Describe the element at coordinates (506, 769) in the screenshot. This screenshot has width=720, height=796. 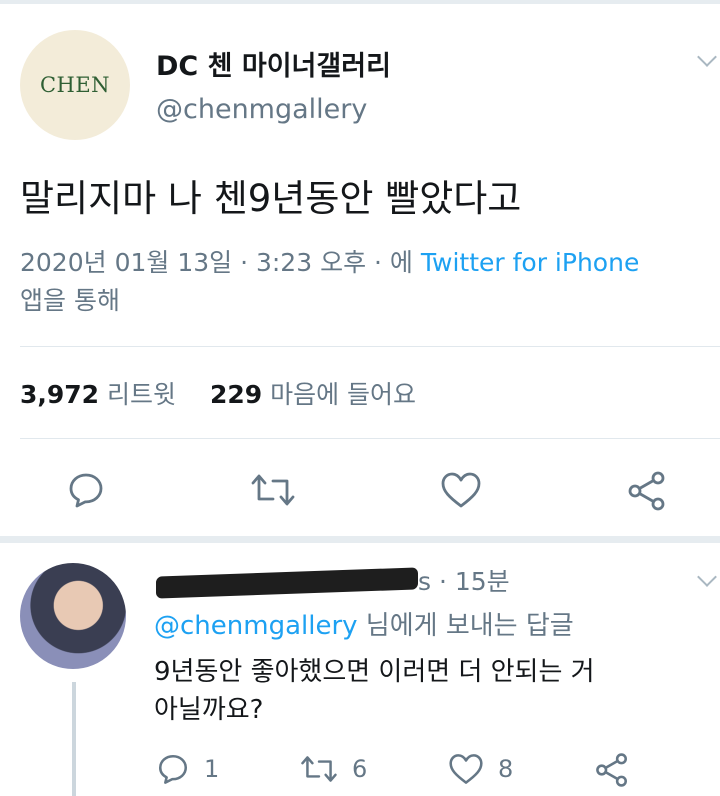
I see `like-count: 8` at that location.